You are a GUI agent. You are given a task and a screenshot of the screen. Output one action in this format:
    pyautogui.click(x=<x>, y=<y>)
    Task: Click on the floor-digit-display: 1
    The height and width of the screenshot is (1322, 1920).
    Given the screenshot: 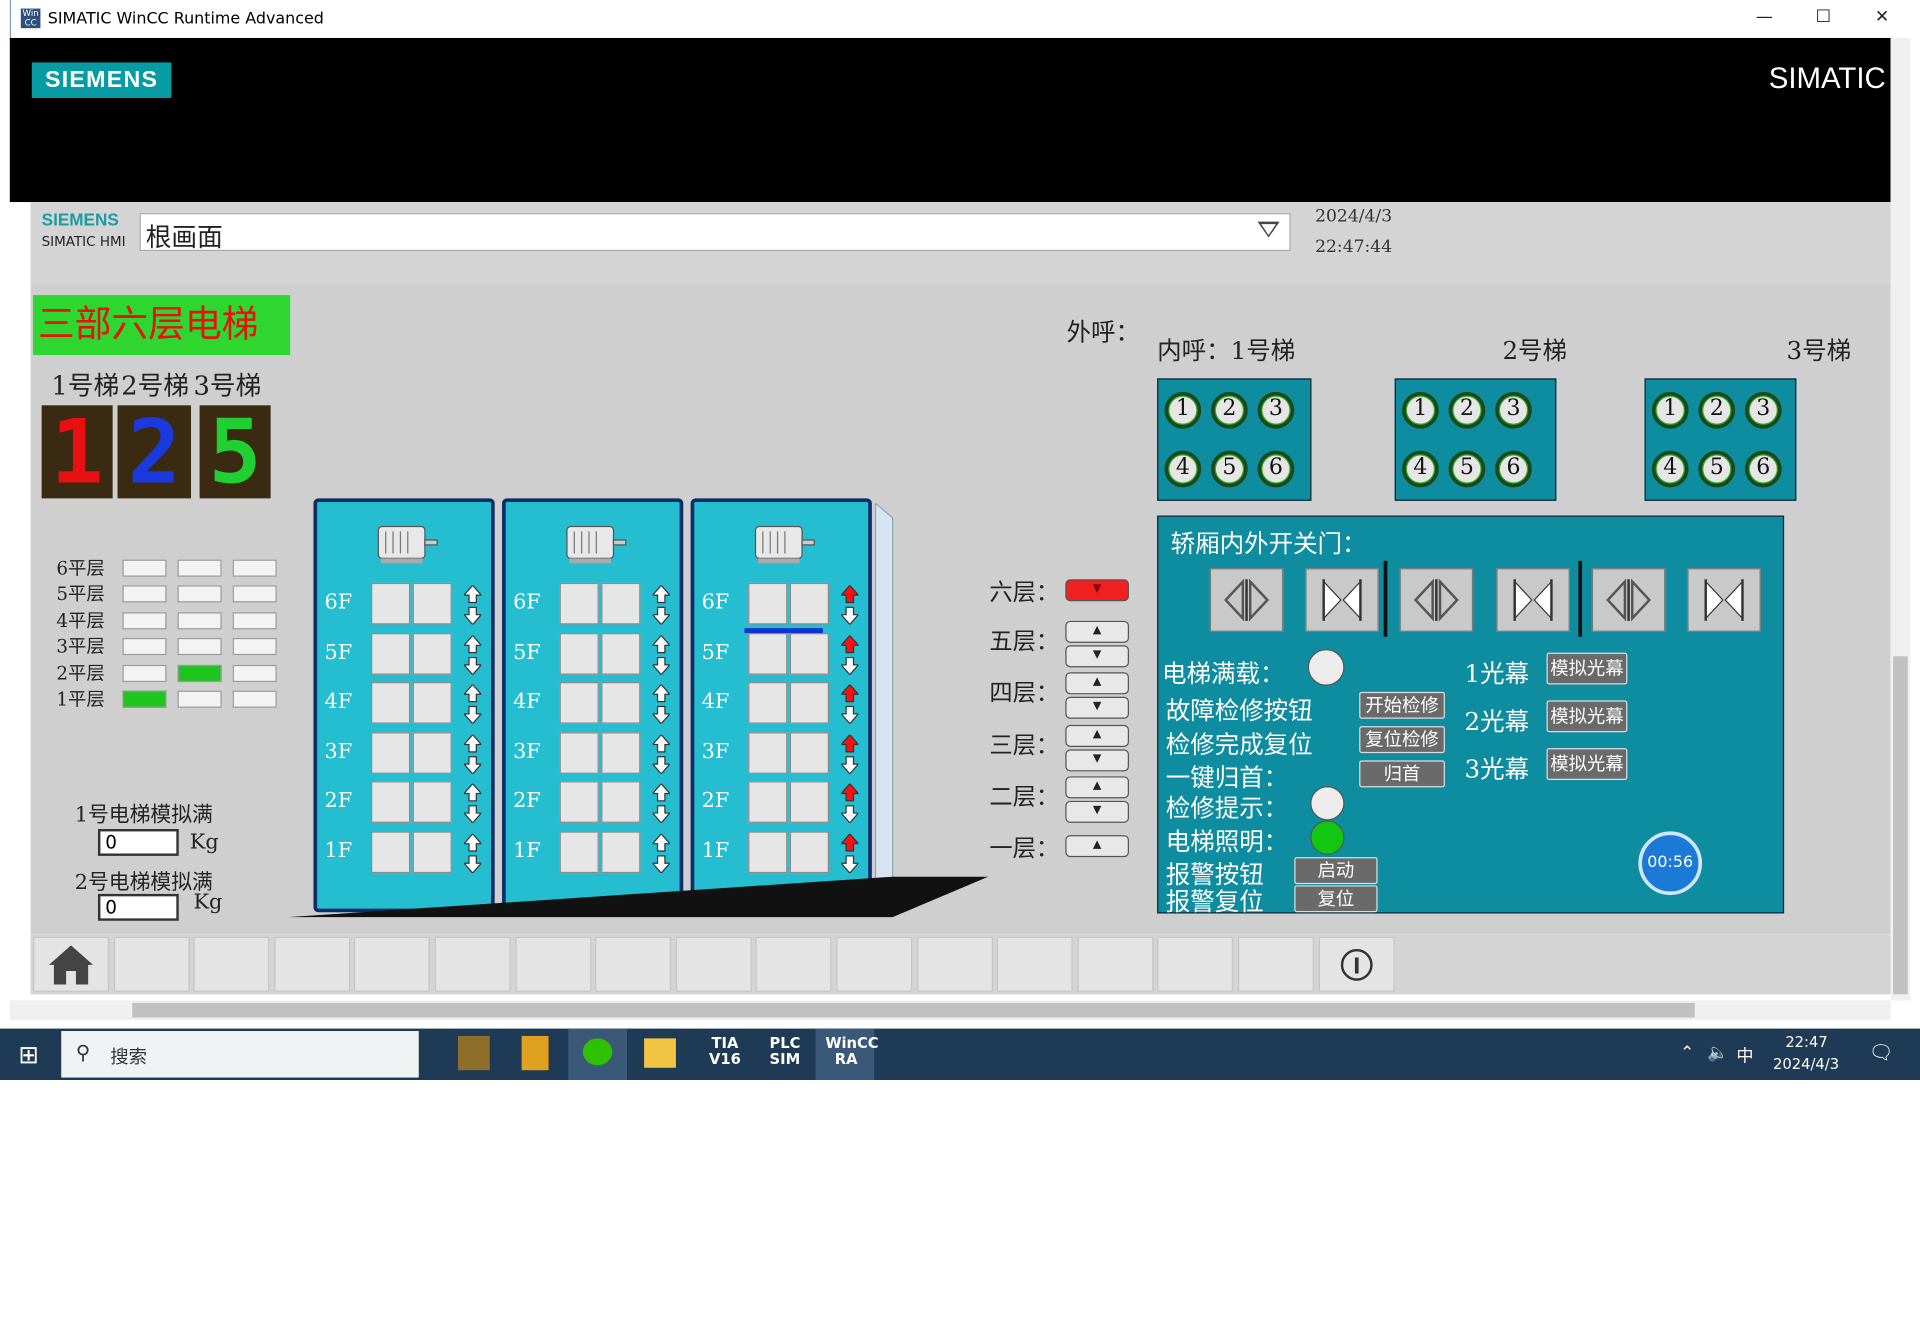 What is the action you would take?
    pyautogui.click(x=77, y=451)
    